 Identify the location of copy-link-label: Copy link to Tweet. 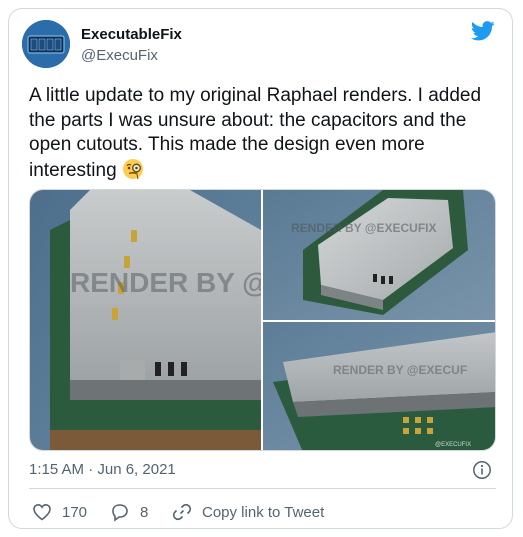
(263, 512).